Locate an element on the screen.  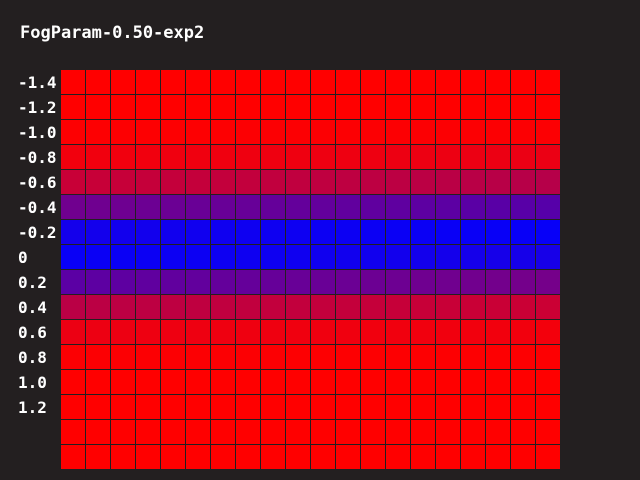
row-label: 0.2 is located at coordinates (32, 282).